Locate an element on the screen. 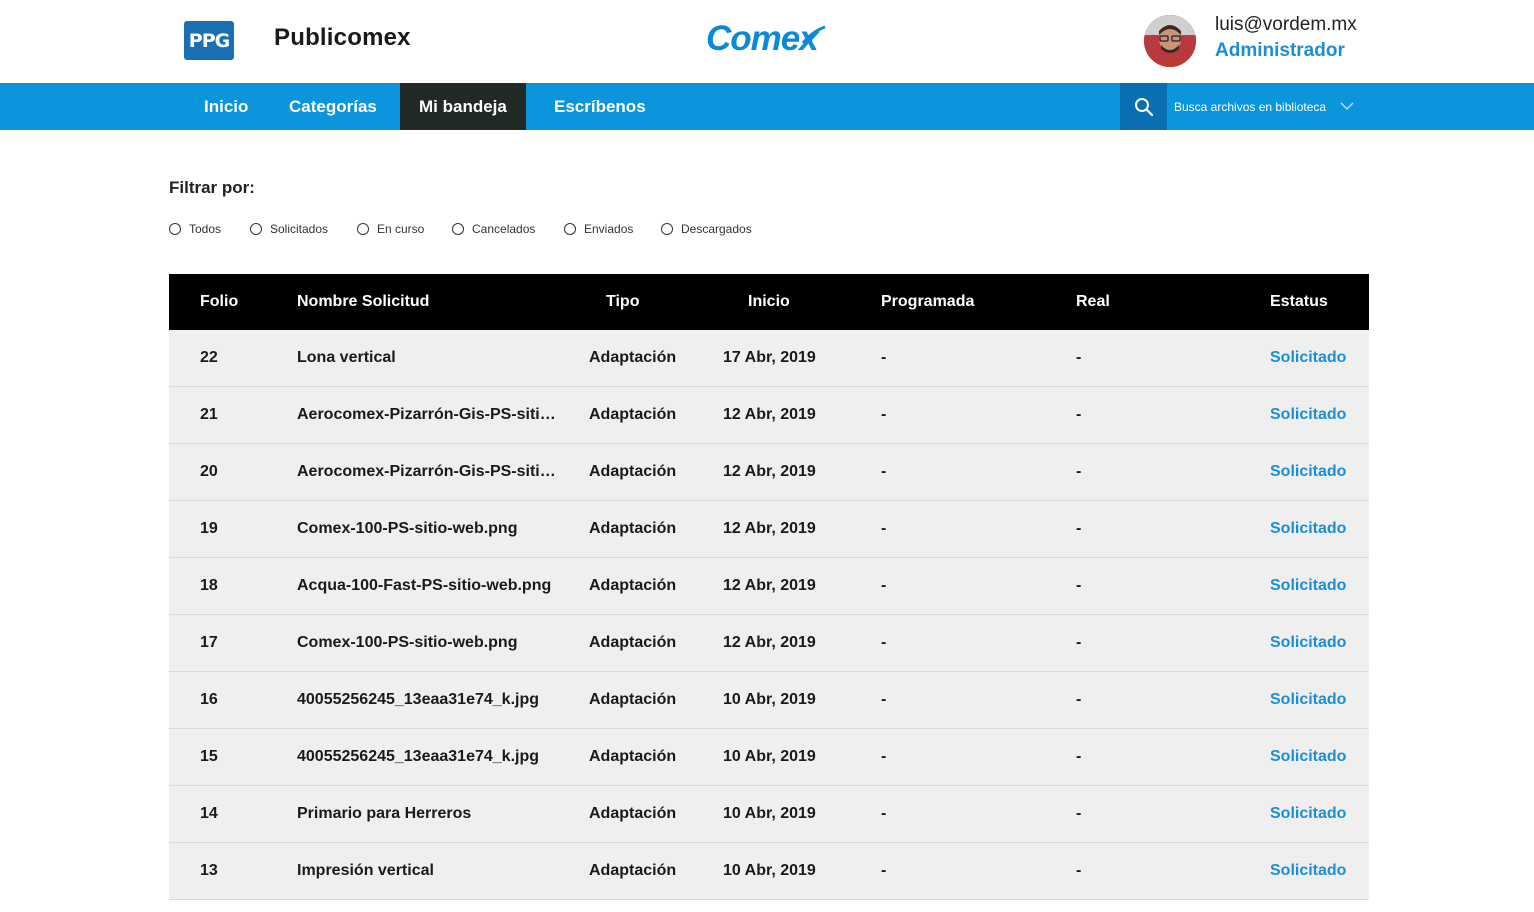 The height and width of the screenshot is (912, 1534). filter-radio-cancelados: Cancelados is located at coordinates (493, 229).